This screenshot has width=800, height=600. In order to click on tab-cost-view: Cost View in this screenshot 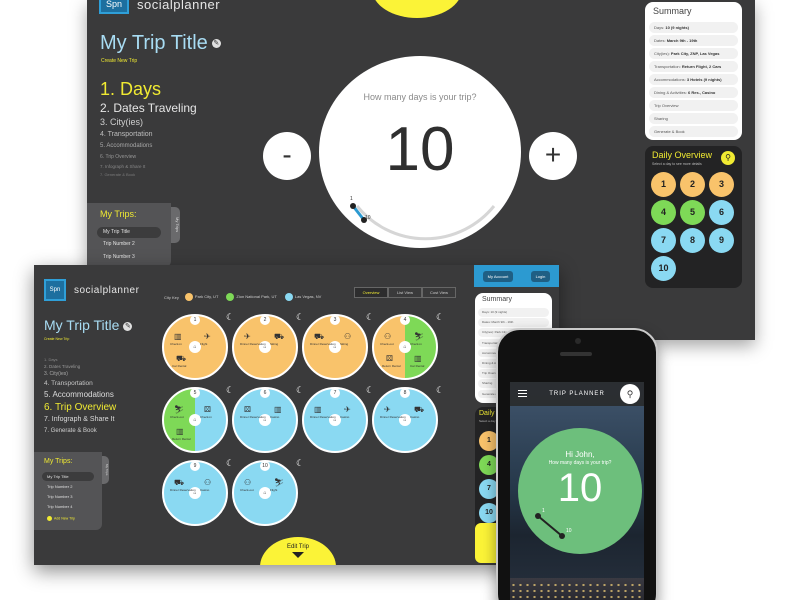, I will do `click(439, 292)`.